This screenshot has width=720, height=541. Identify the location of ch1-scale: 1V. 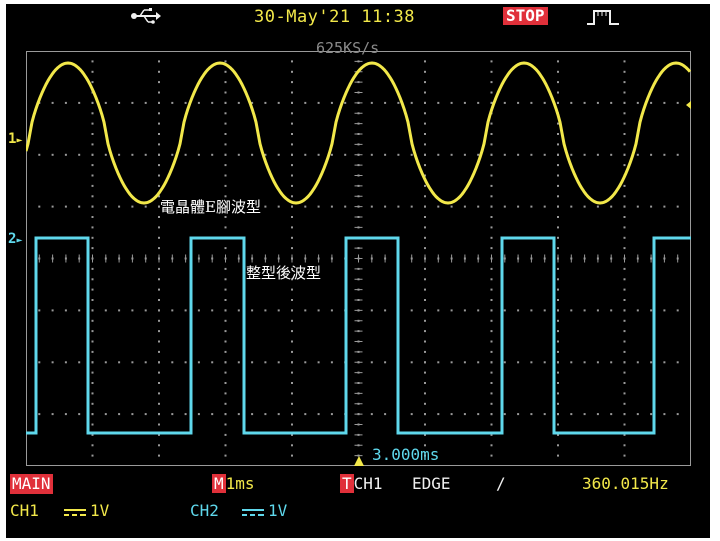
(86, 511).